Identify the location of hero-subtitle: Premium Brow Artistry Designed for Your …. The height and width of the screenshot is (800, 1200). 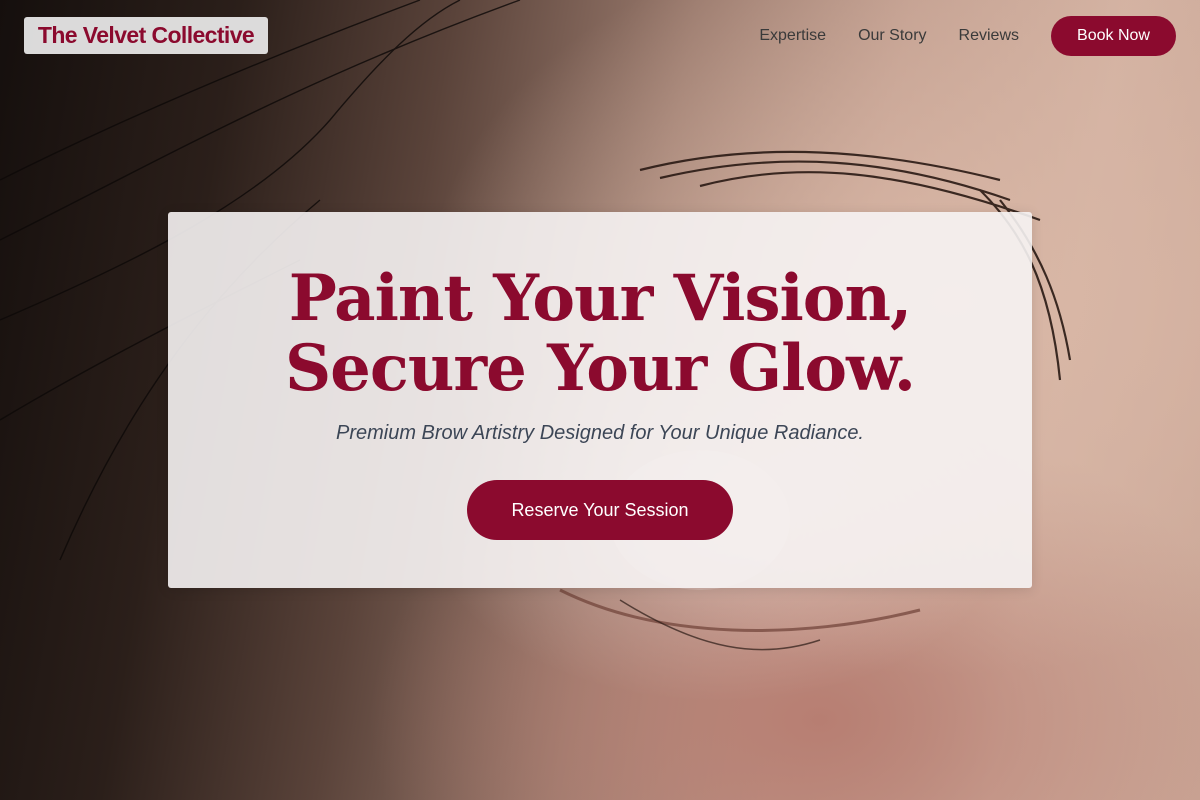
(599, 433).